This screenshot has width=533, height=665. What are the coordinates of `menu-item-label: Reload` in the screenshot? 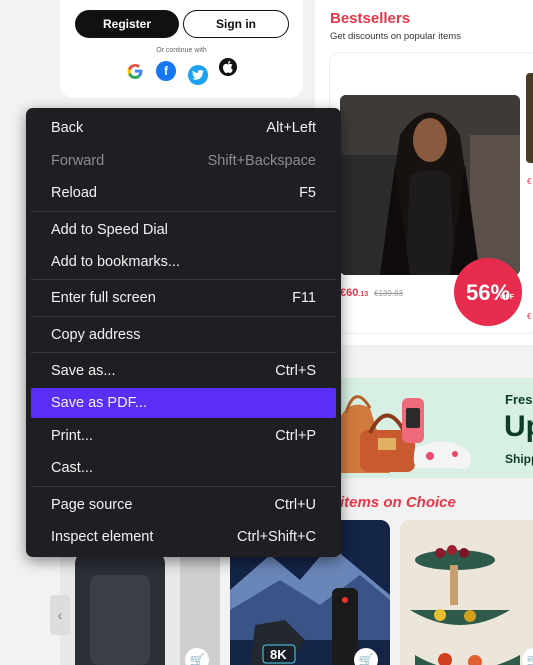 It's located at (74, 193).